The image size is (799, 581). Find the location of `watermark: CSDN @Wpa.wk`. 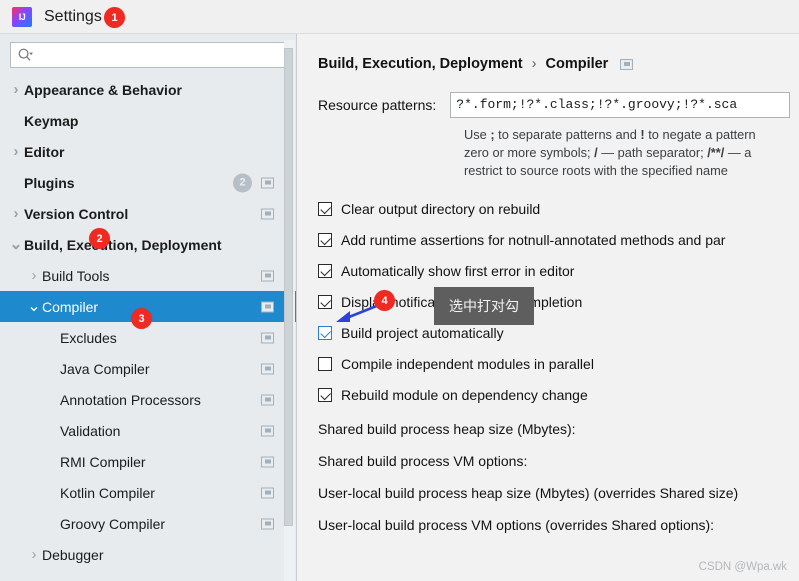

watermark: CSDN @Wpa.wk is located at coordinates (742, 567).